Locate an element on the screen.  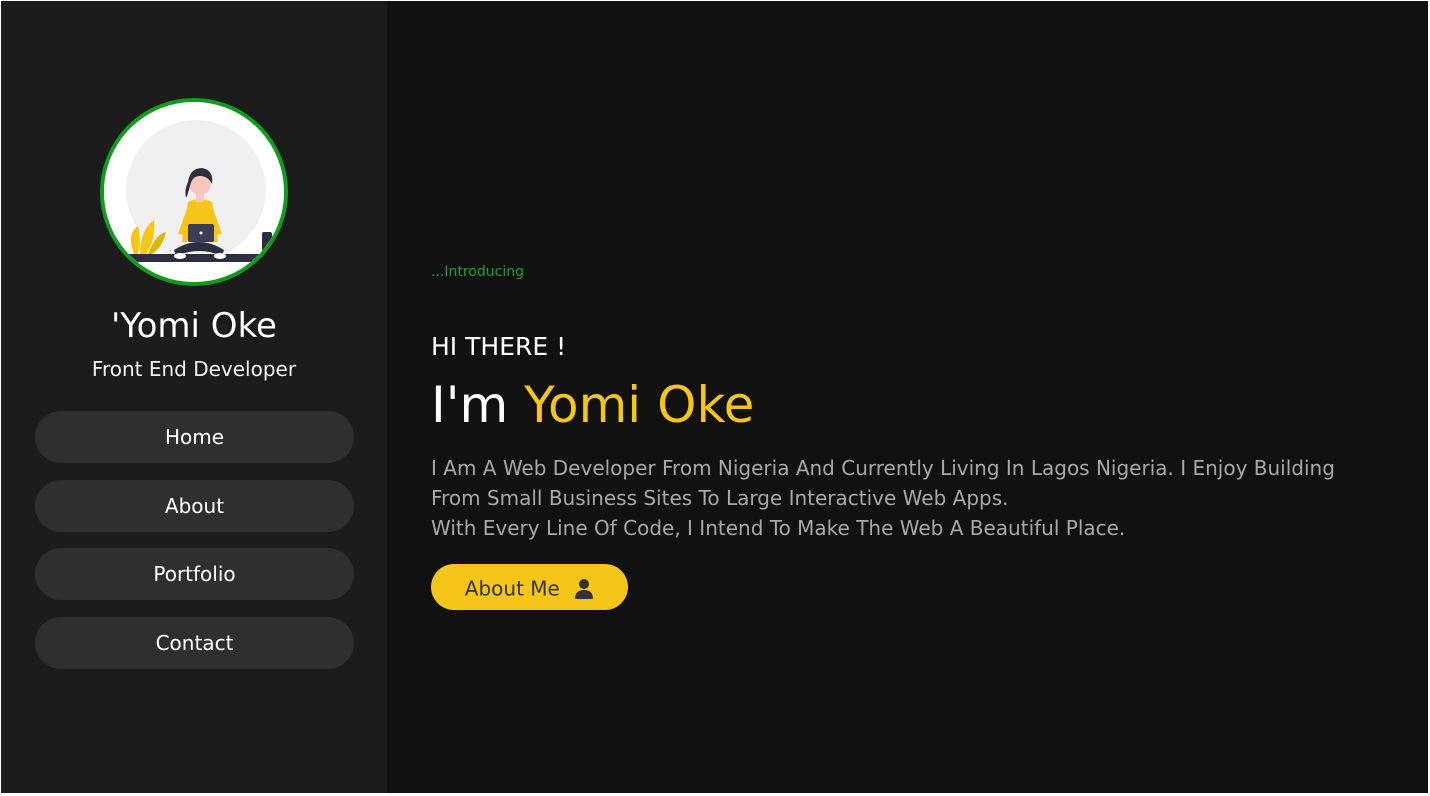
hero-heading-name: Yomi Oke is located at coordinates (639, 405).